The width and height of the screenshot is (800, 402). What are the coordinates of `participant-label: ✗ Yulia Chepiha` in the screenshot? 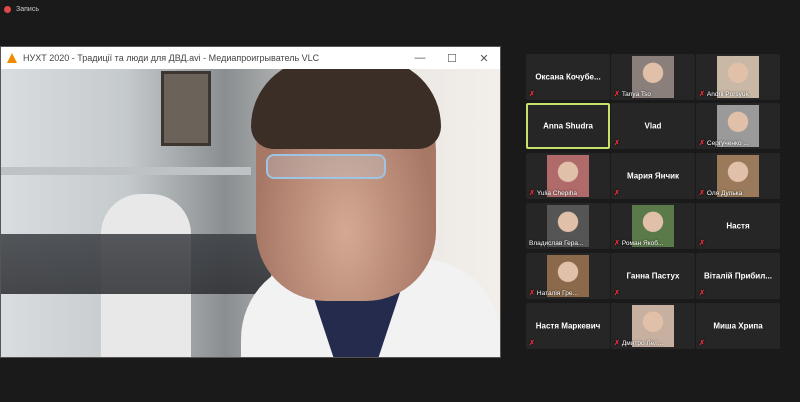 It's located at (553, 193).